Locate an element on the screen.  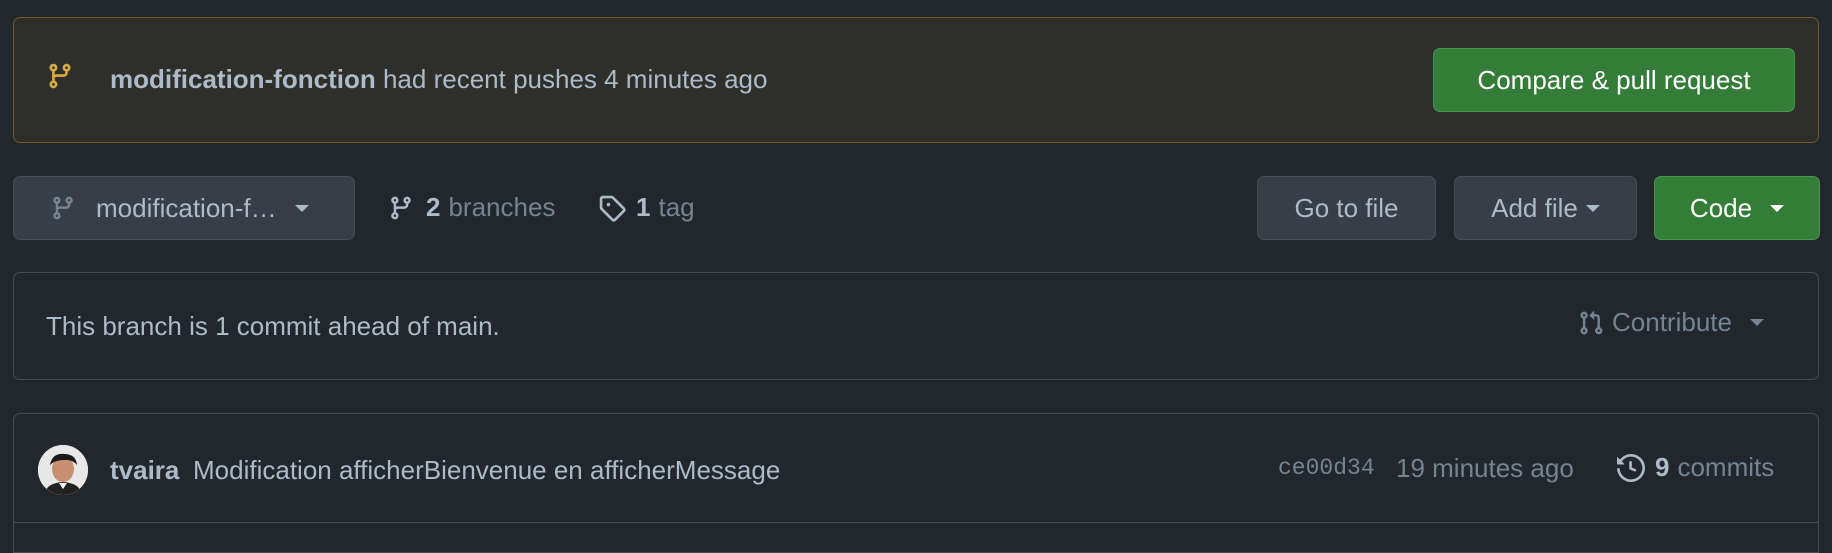
branches-link: 2 branches is located at coordinates (471, 207).